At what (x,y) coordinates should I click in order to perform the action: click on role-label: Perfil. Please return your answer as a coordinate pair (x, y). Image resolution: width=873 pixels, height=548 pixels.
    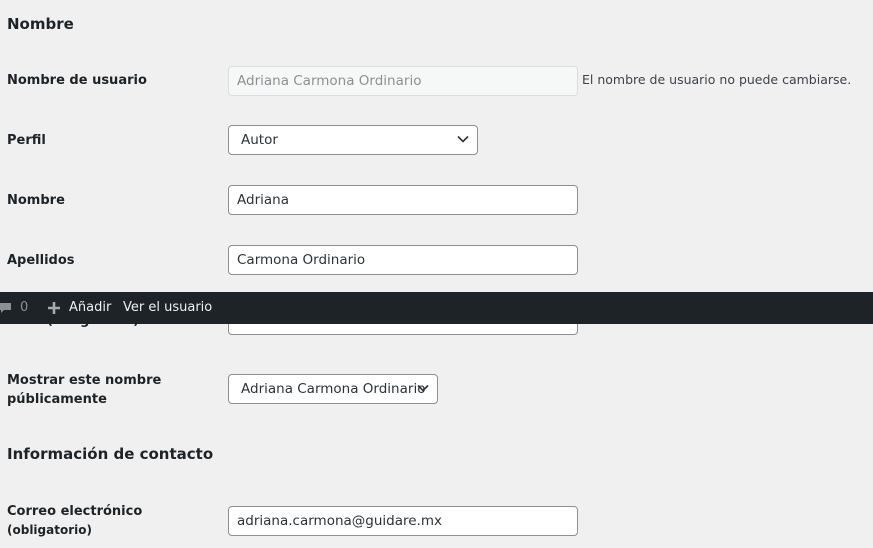
    Looking at the image, I should click on (26, 140).